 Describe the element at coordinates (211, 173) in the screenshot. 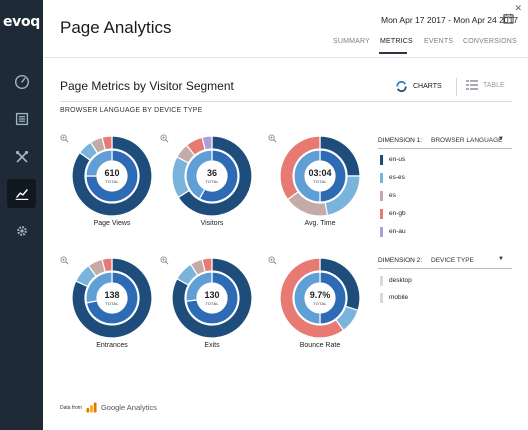

I see `donut-total-value: 36` at that location.